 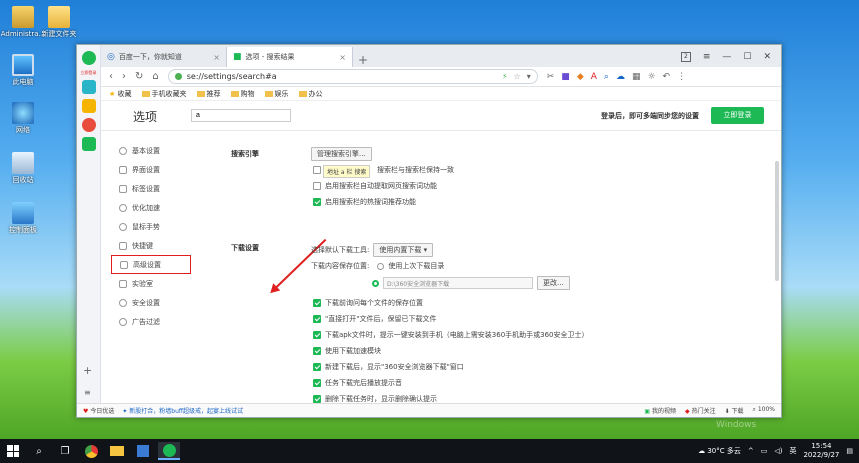 I want to click on task-view-button: ❐, so click(x=65, y=451).